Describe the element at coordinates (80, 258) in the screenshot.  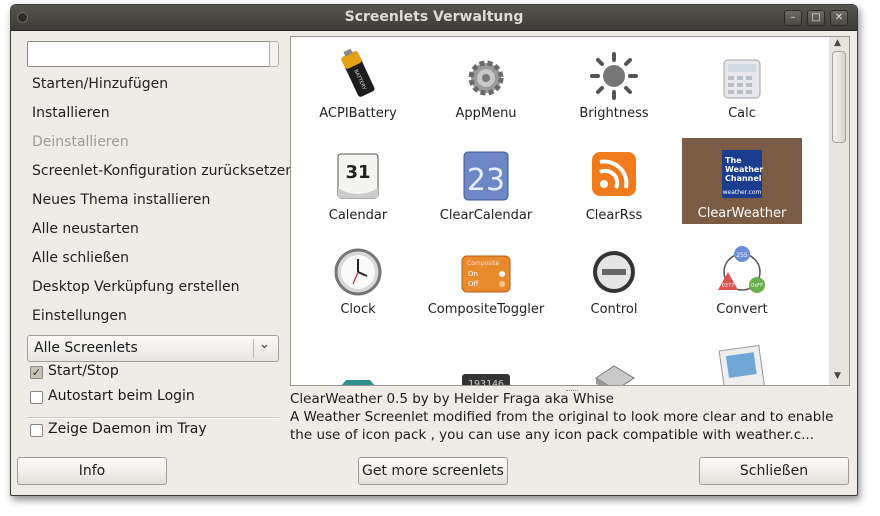
I see `action-close-all: Alle schließen` at that location.